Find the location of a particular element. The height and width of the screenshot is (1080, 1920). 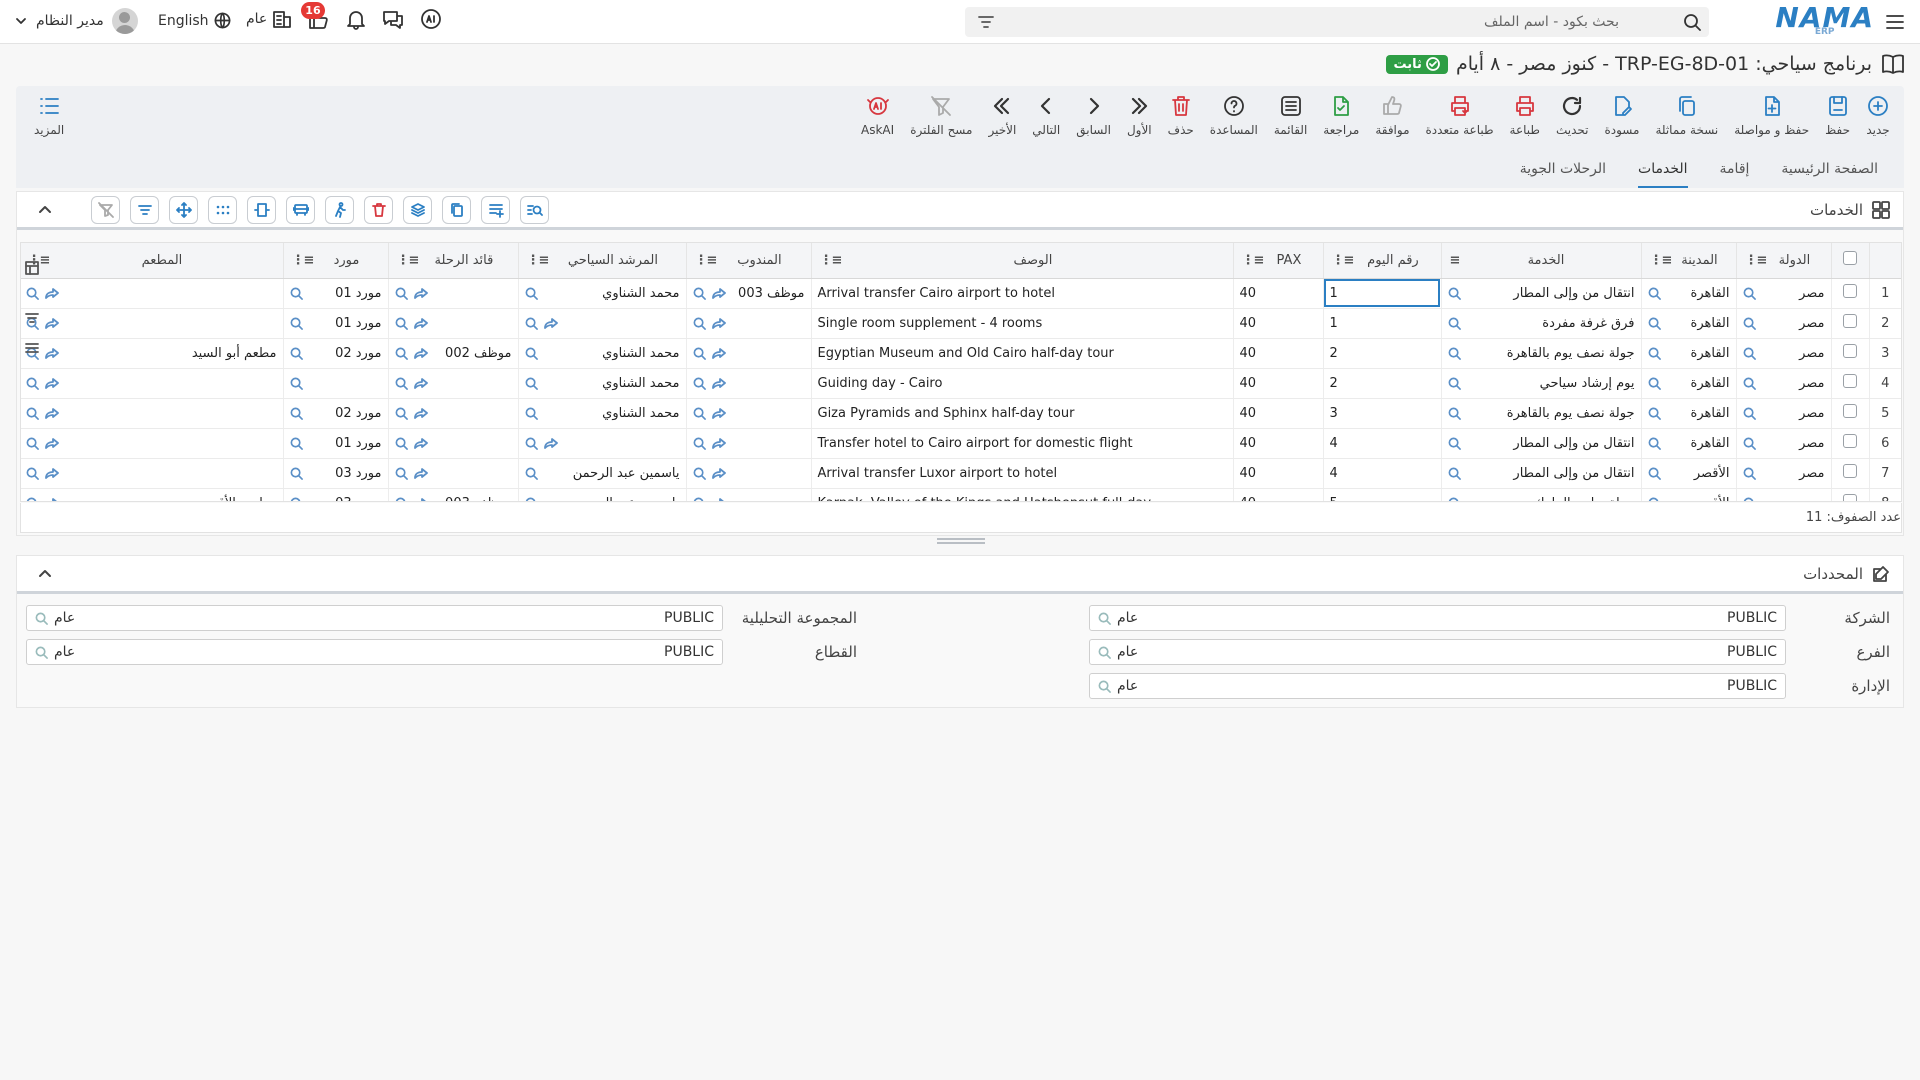

approve-button: موافقة is located at coordinates (1392, 115).